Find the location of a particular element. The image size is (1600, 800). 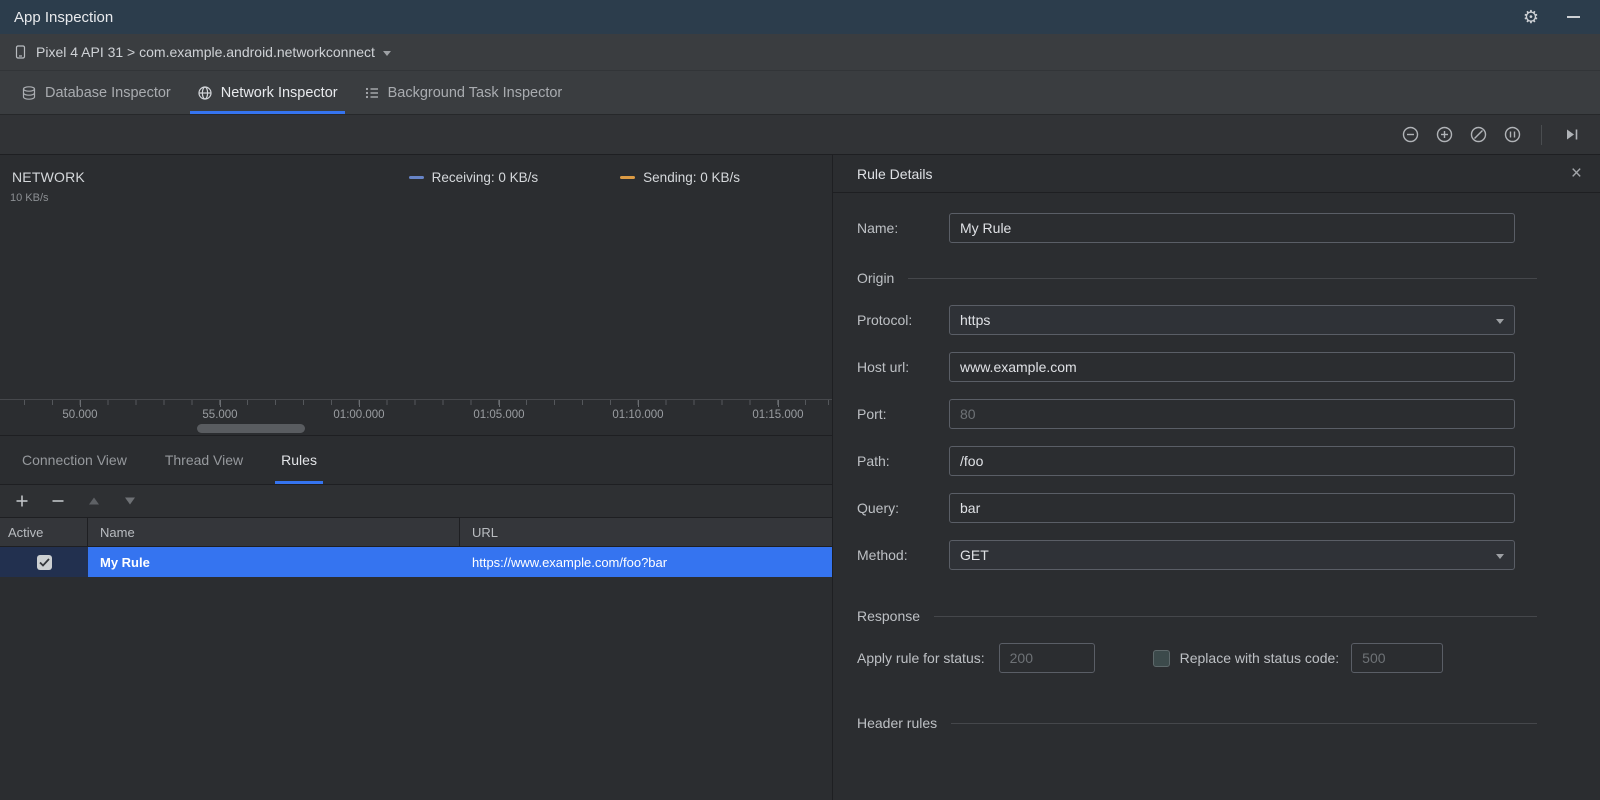

section-label: Response is located at coordinates (889, 616).